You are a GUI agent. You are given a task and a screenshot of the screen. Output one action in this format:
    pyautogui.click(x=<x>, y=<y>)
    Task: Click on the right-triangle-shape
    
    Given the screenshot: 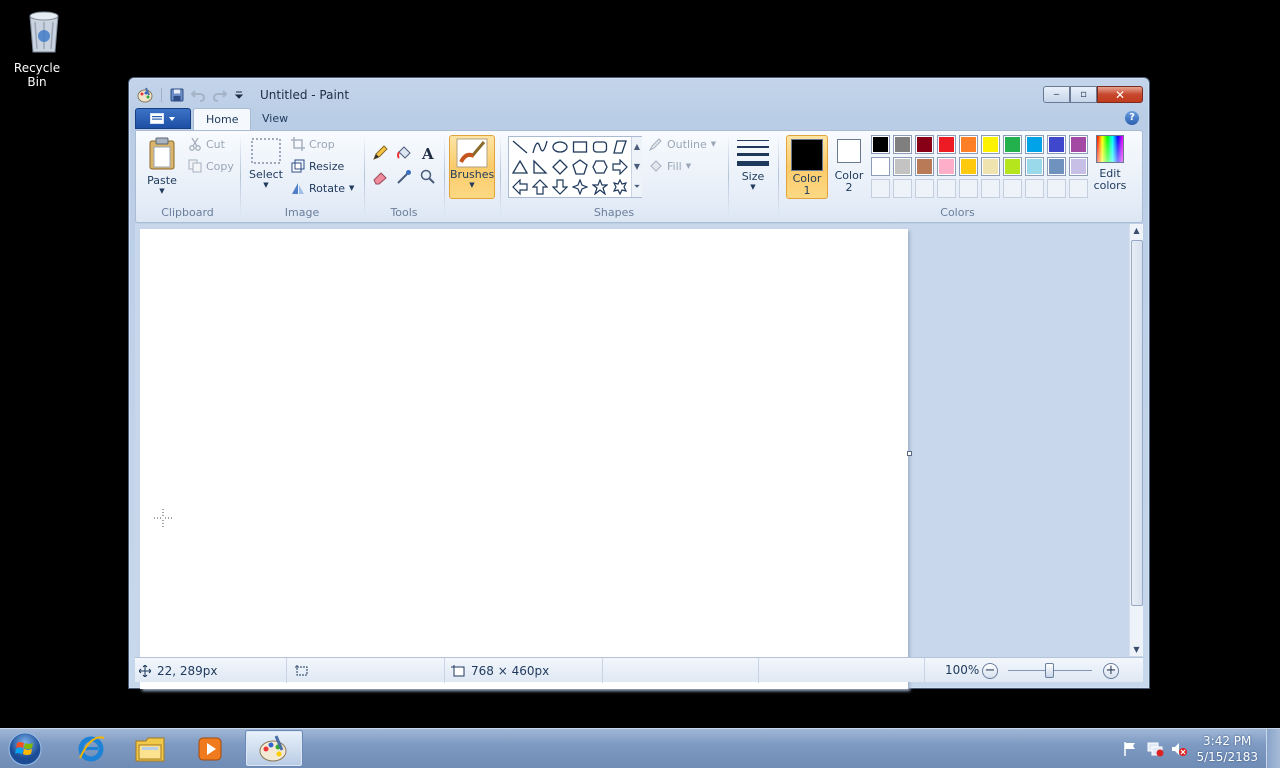 What is the action you would take?
    pyautogui.click(x=540, y=167)
    